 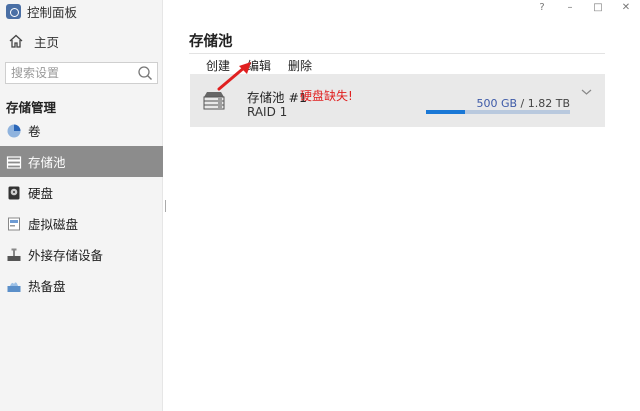 What do you see at coordinates (47, 162) in the screenshot?
I see `sidebar-item-label: 存储池` at bounding box center [47, 162].